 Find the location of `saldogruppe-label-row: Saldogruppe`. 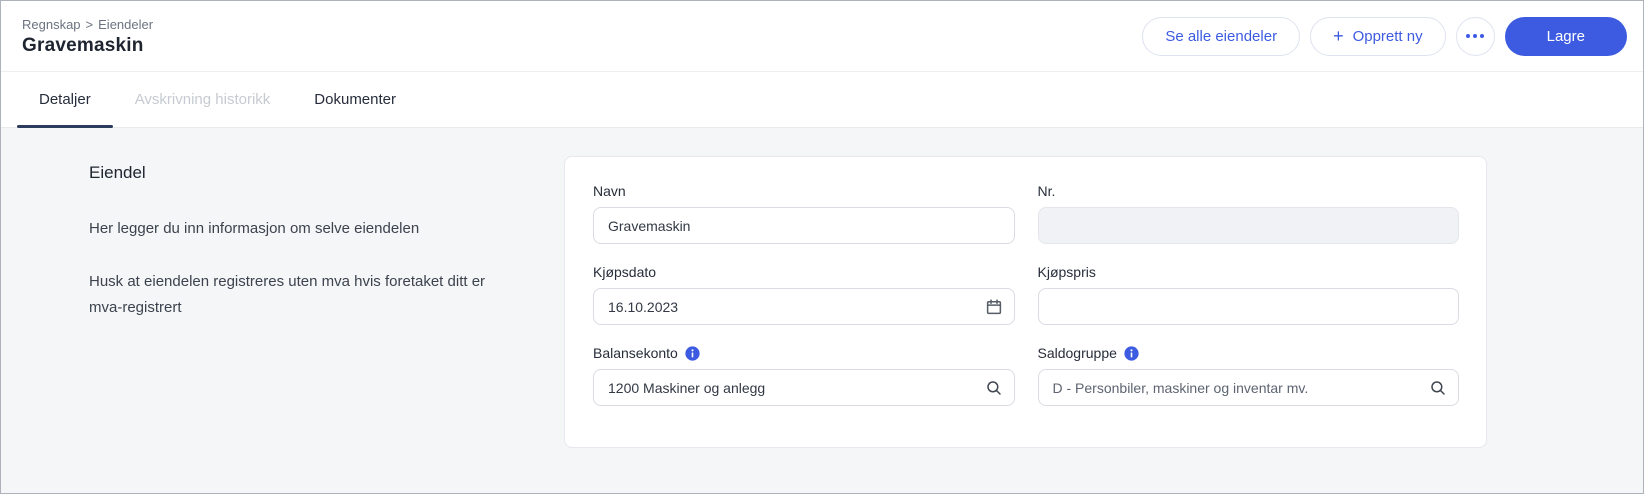

saldogruppe-label-row: Saldogruppe is located at coordinates (1249, 353).